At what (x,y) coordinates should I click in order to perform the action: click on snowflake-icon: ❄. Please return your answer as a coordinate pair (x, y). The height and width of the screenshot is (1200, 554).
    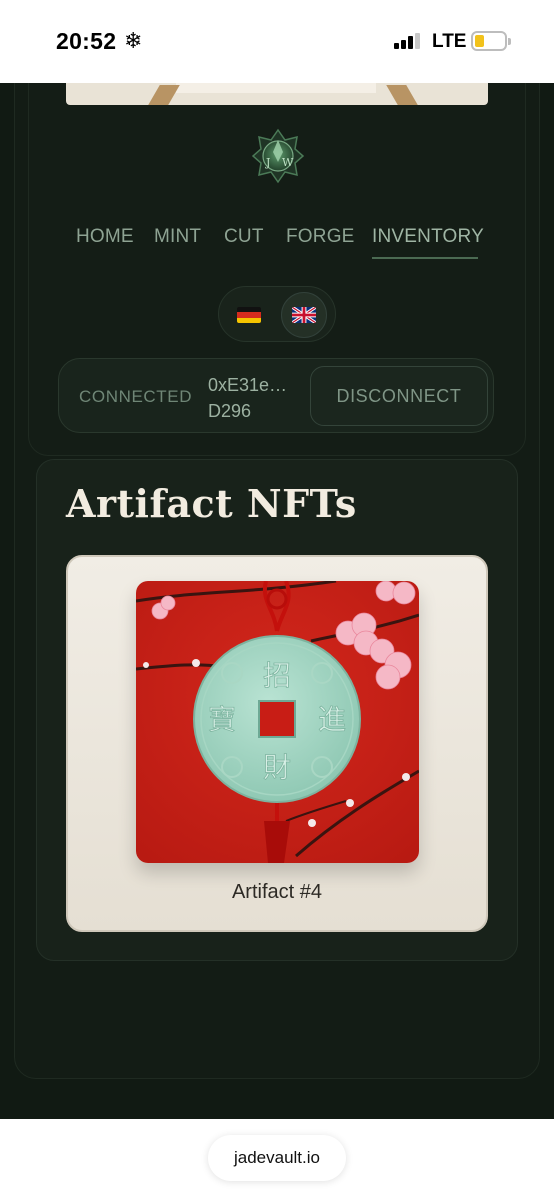
    Looking at the image, I should click on (133, 40).